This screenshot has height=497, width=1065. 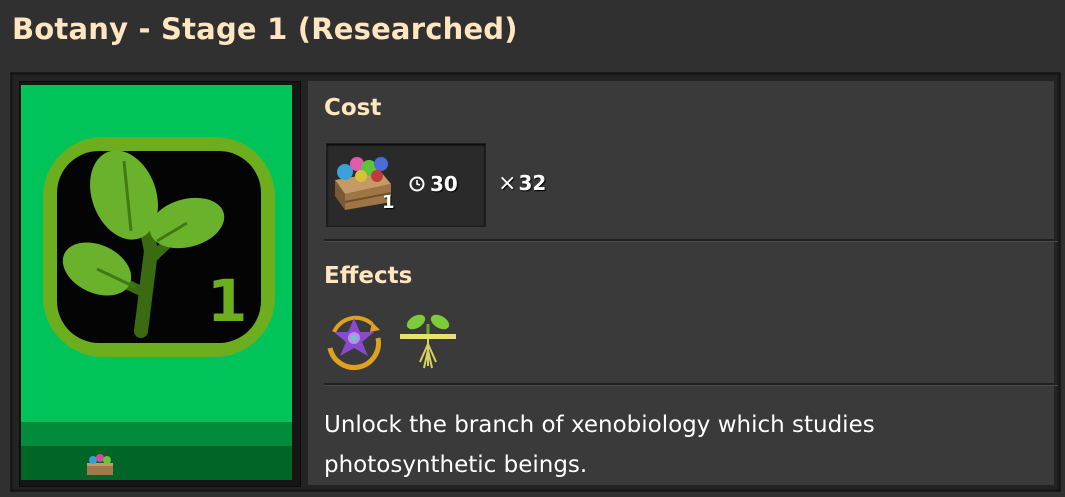 What do you see at coordinates (532, 34) in the screenshot?
I see `title-bar: Botany - Stage 1 (Researched)` at bounding box center [532, 34].